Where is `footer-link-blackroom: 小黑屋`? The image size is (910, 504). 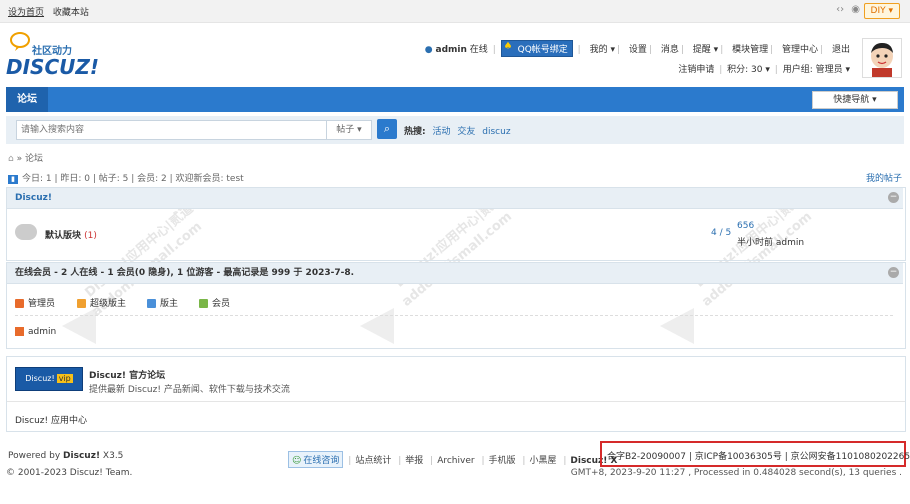
footer-link-blackroom: 小黑屋 is located at coordinates (542, 461).